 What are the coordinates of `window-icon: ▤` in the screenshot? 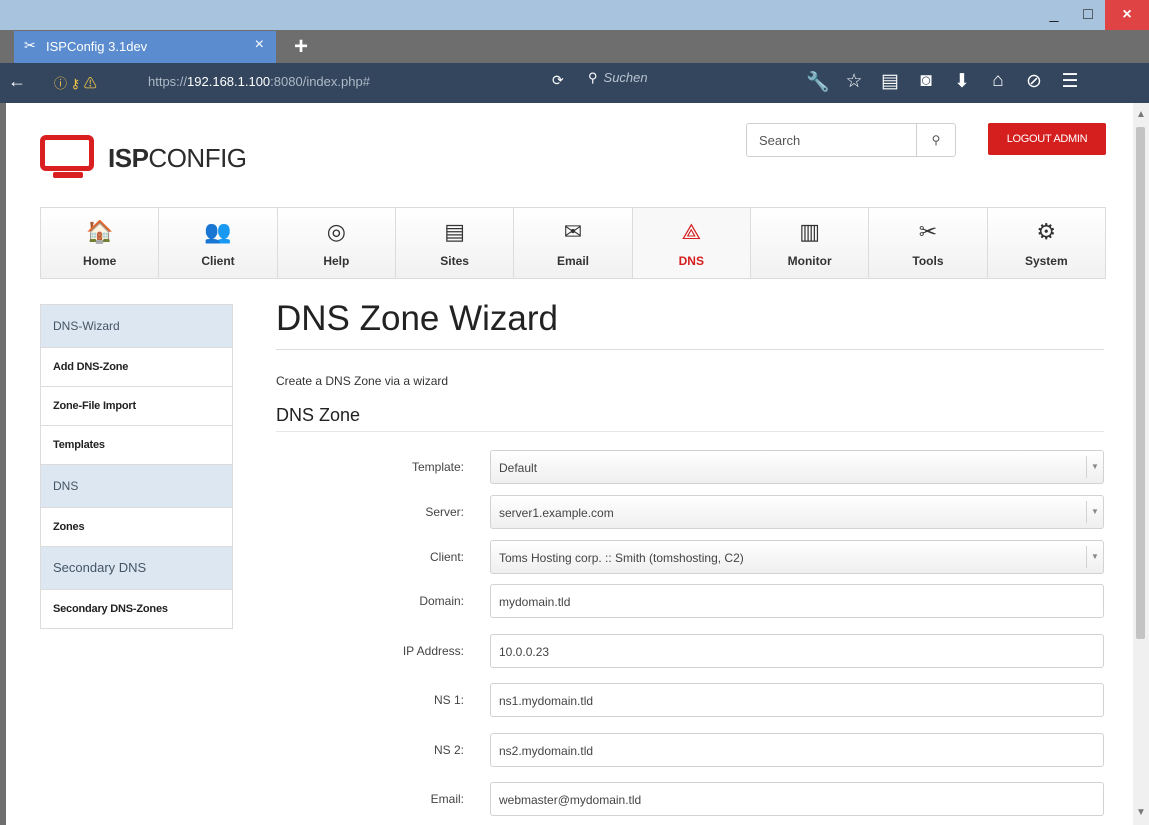 It's located at (455, 231).